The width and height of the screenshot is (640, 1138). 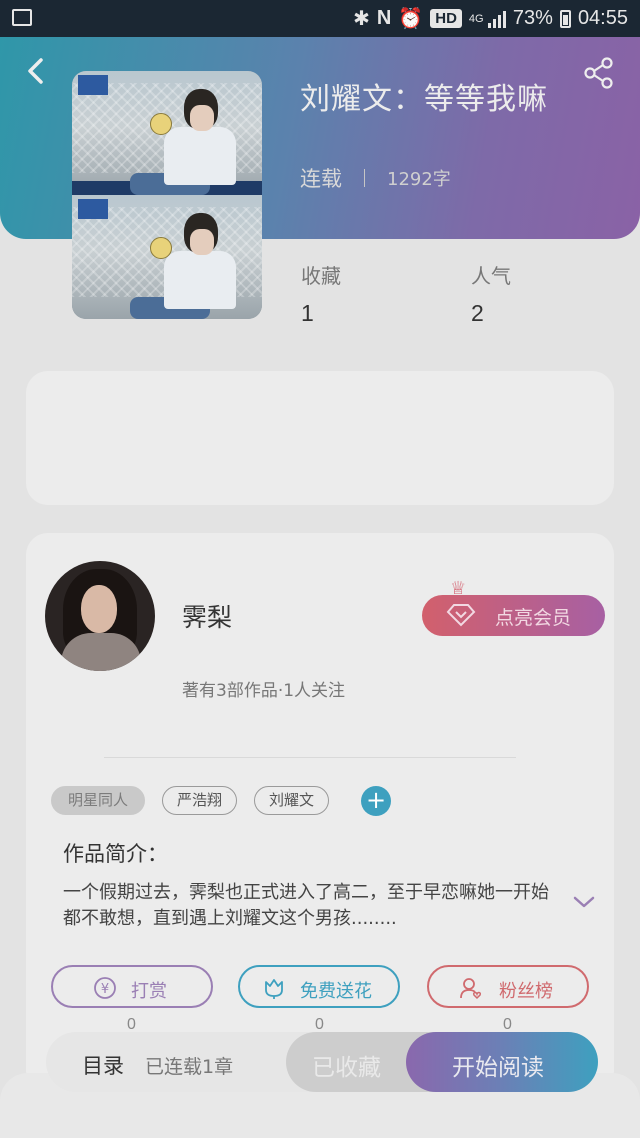 I want to click on share-button, so click(x=599, y=73).